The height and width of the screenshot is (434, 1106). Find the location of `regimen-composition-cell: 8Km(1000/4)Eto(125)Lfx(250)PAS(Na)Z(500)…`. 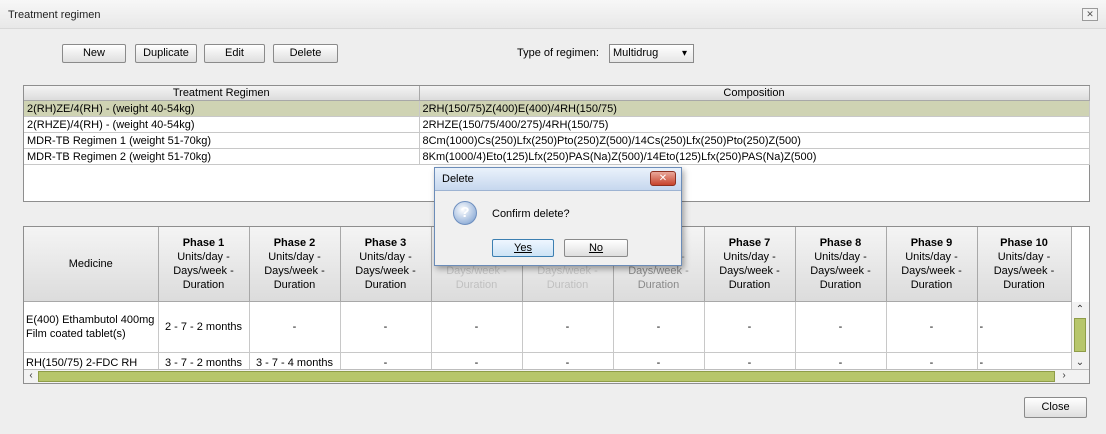

regimen-composition-cell: 8Km(1000/4)Eto(125)Lfx(250)PAS(Na)Z(500)… is located at coordinates (754, 156).